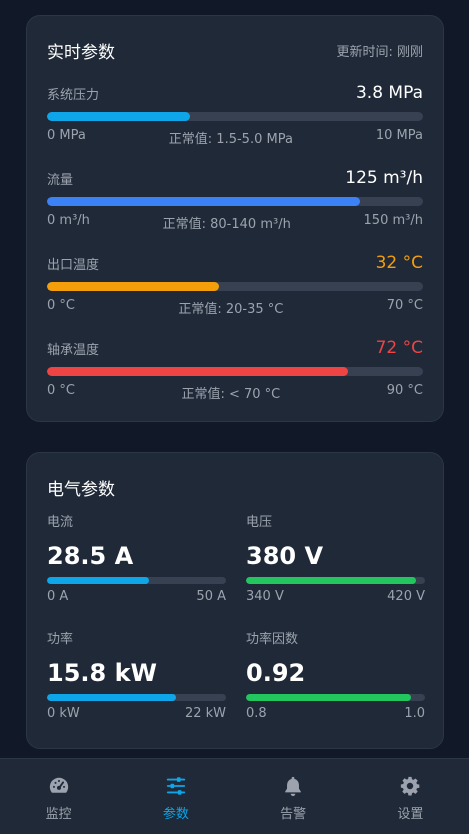 The height and width of the screenshot is (834, 469). I want to click on realtime-card-title: 实时参数, so click(81, 53).